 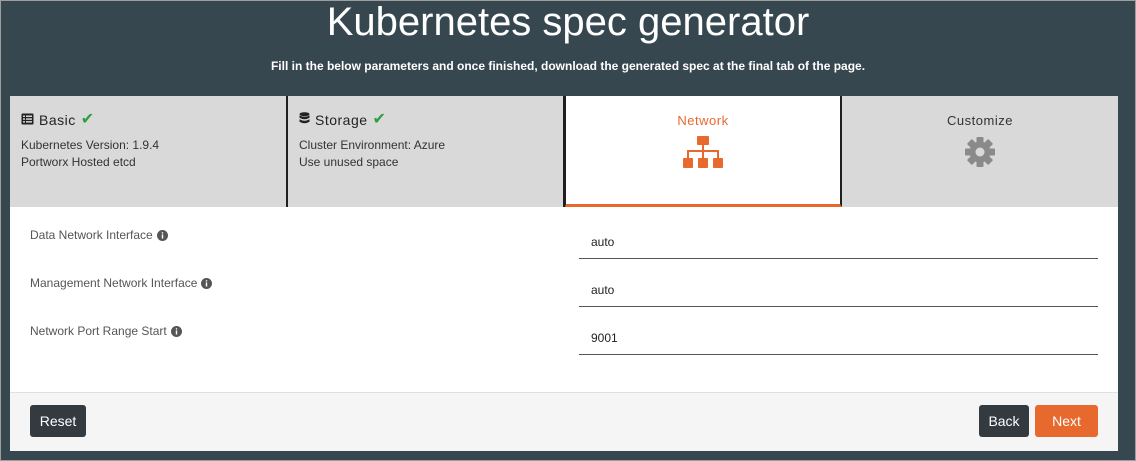 I want to click on next-button: Next, so click(x=1066, y=421).